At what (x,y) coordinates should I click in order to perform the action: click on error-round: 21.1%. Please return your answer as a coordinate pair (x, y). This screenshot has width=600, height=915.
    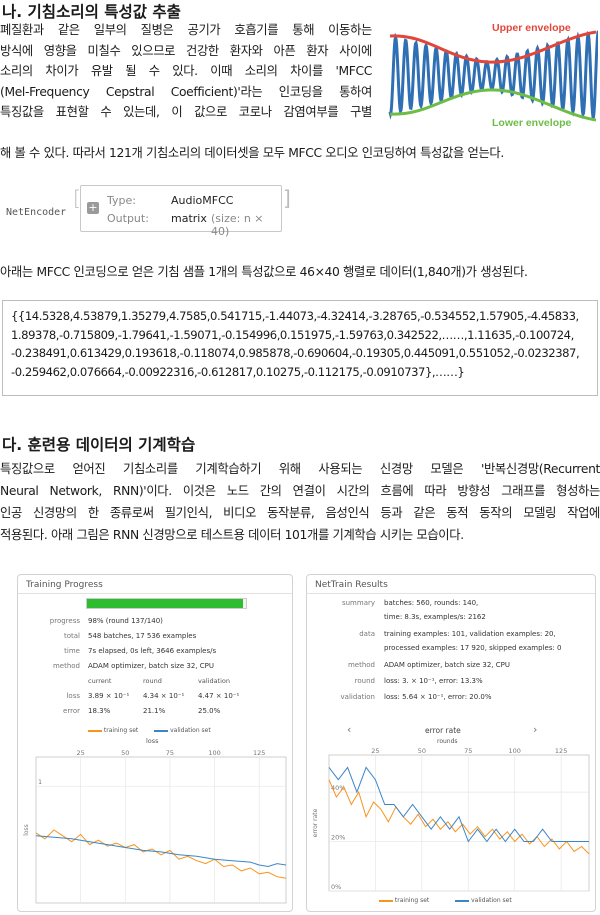
    Looking at the image, I should click on (154, 711).